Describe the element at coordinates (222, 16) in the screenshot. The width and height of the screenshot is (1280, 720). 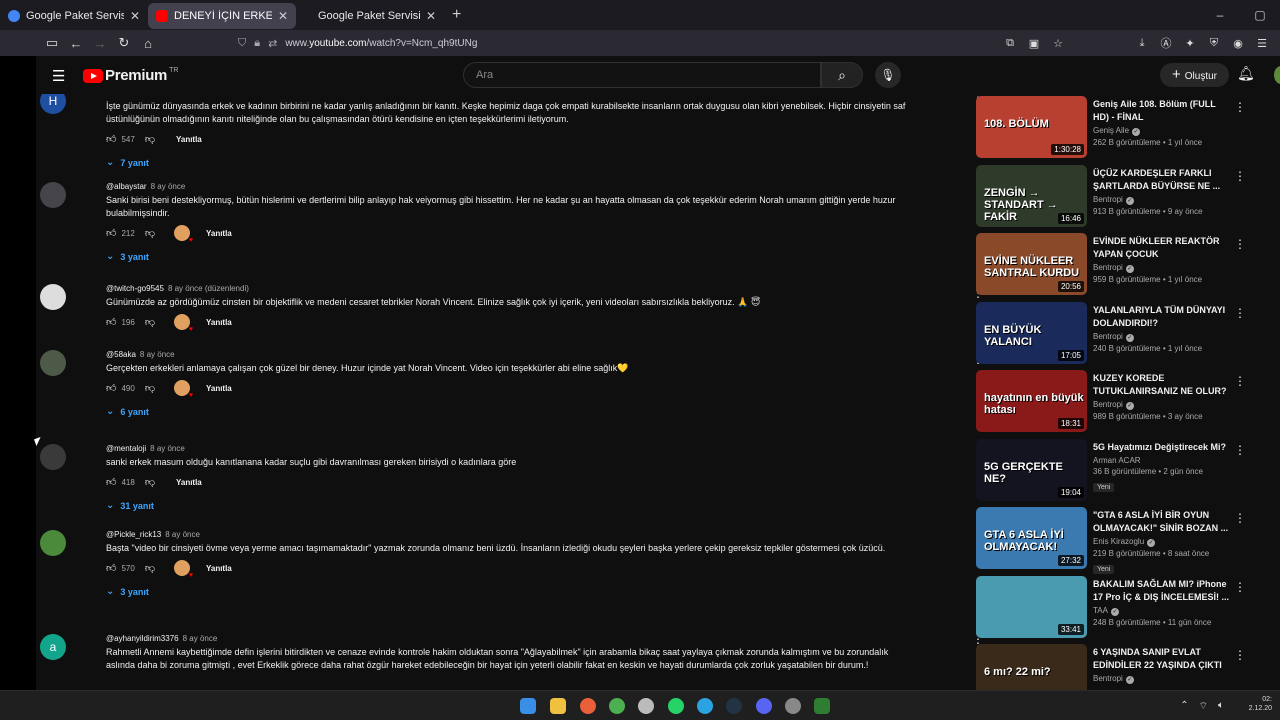
I see `tab-2: DENEYİ İÇİN ERKEK ROLÜ YAPAN ✕` at that location.